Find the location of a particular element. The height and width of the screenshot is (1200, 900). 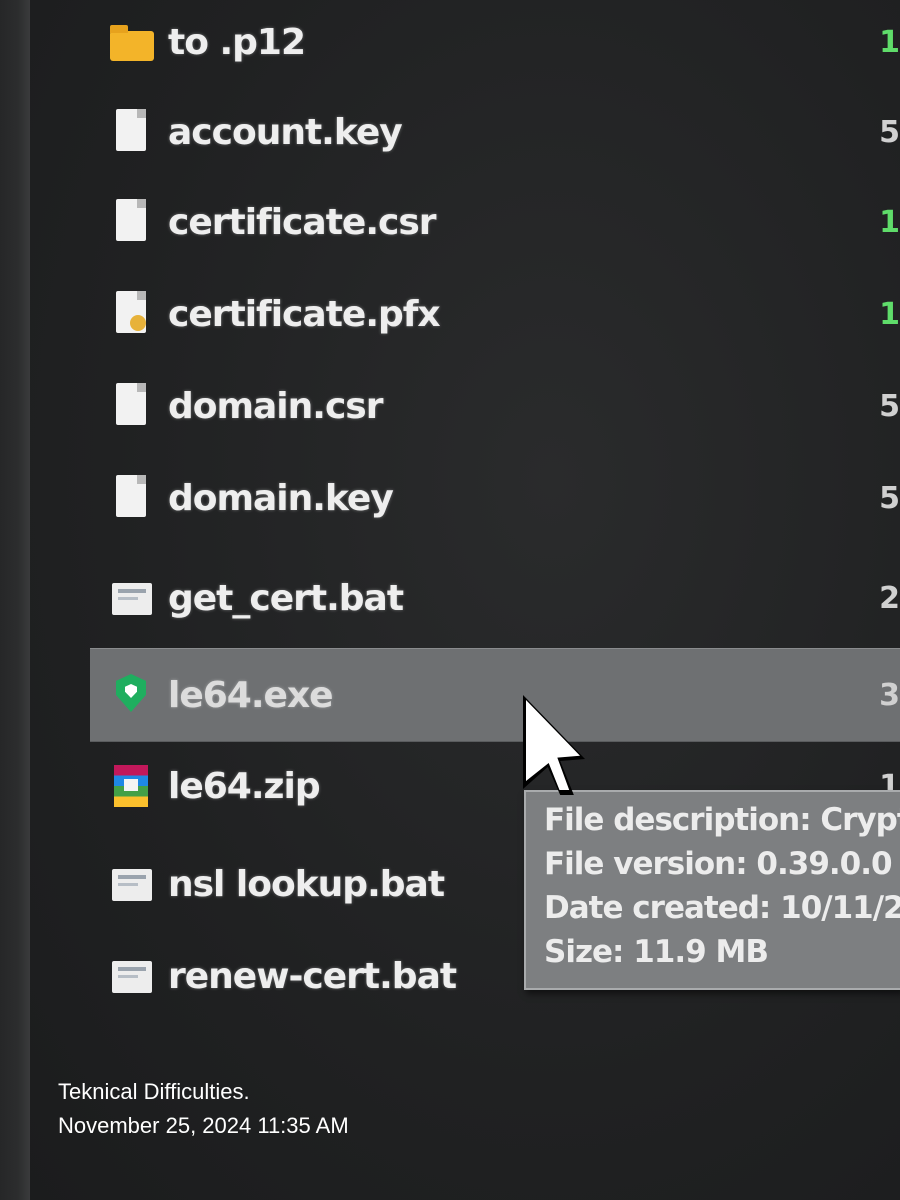

tooltip-date-created: Date created: 10/11/202 is located at coordinates (722, 908).